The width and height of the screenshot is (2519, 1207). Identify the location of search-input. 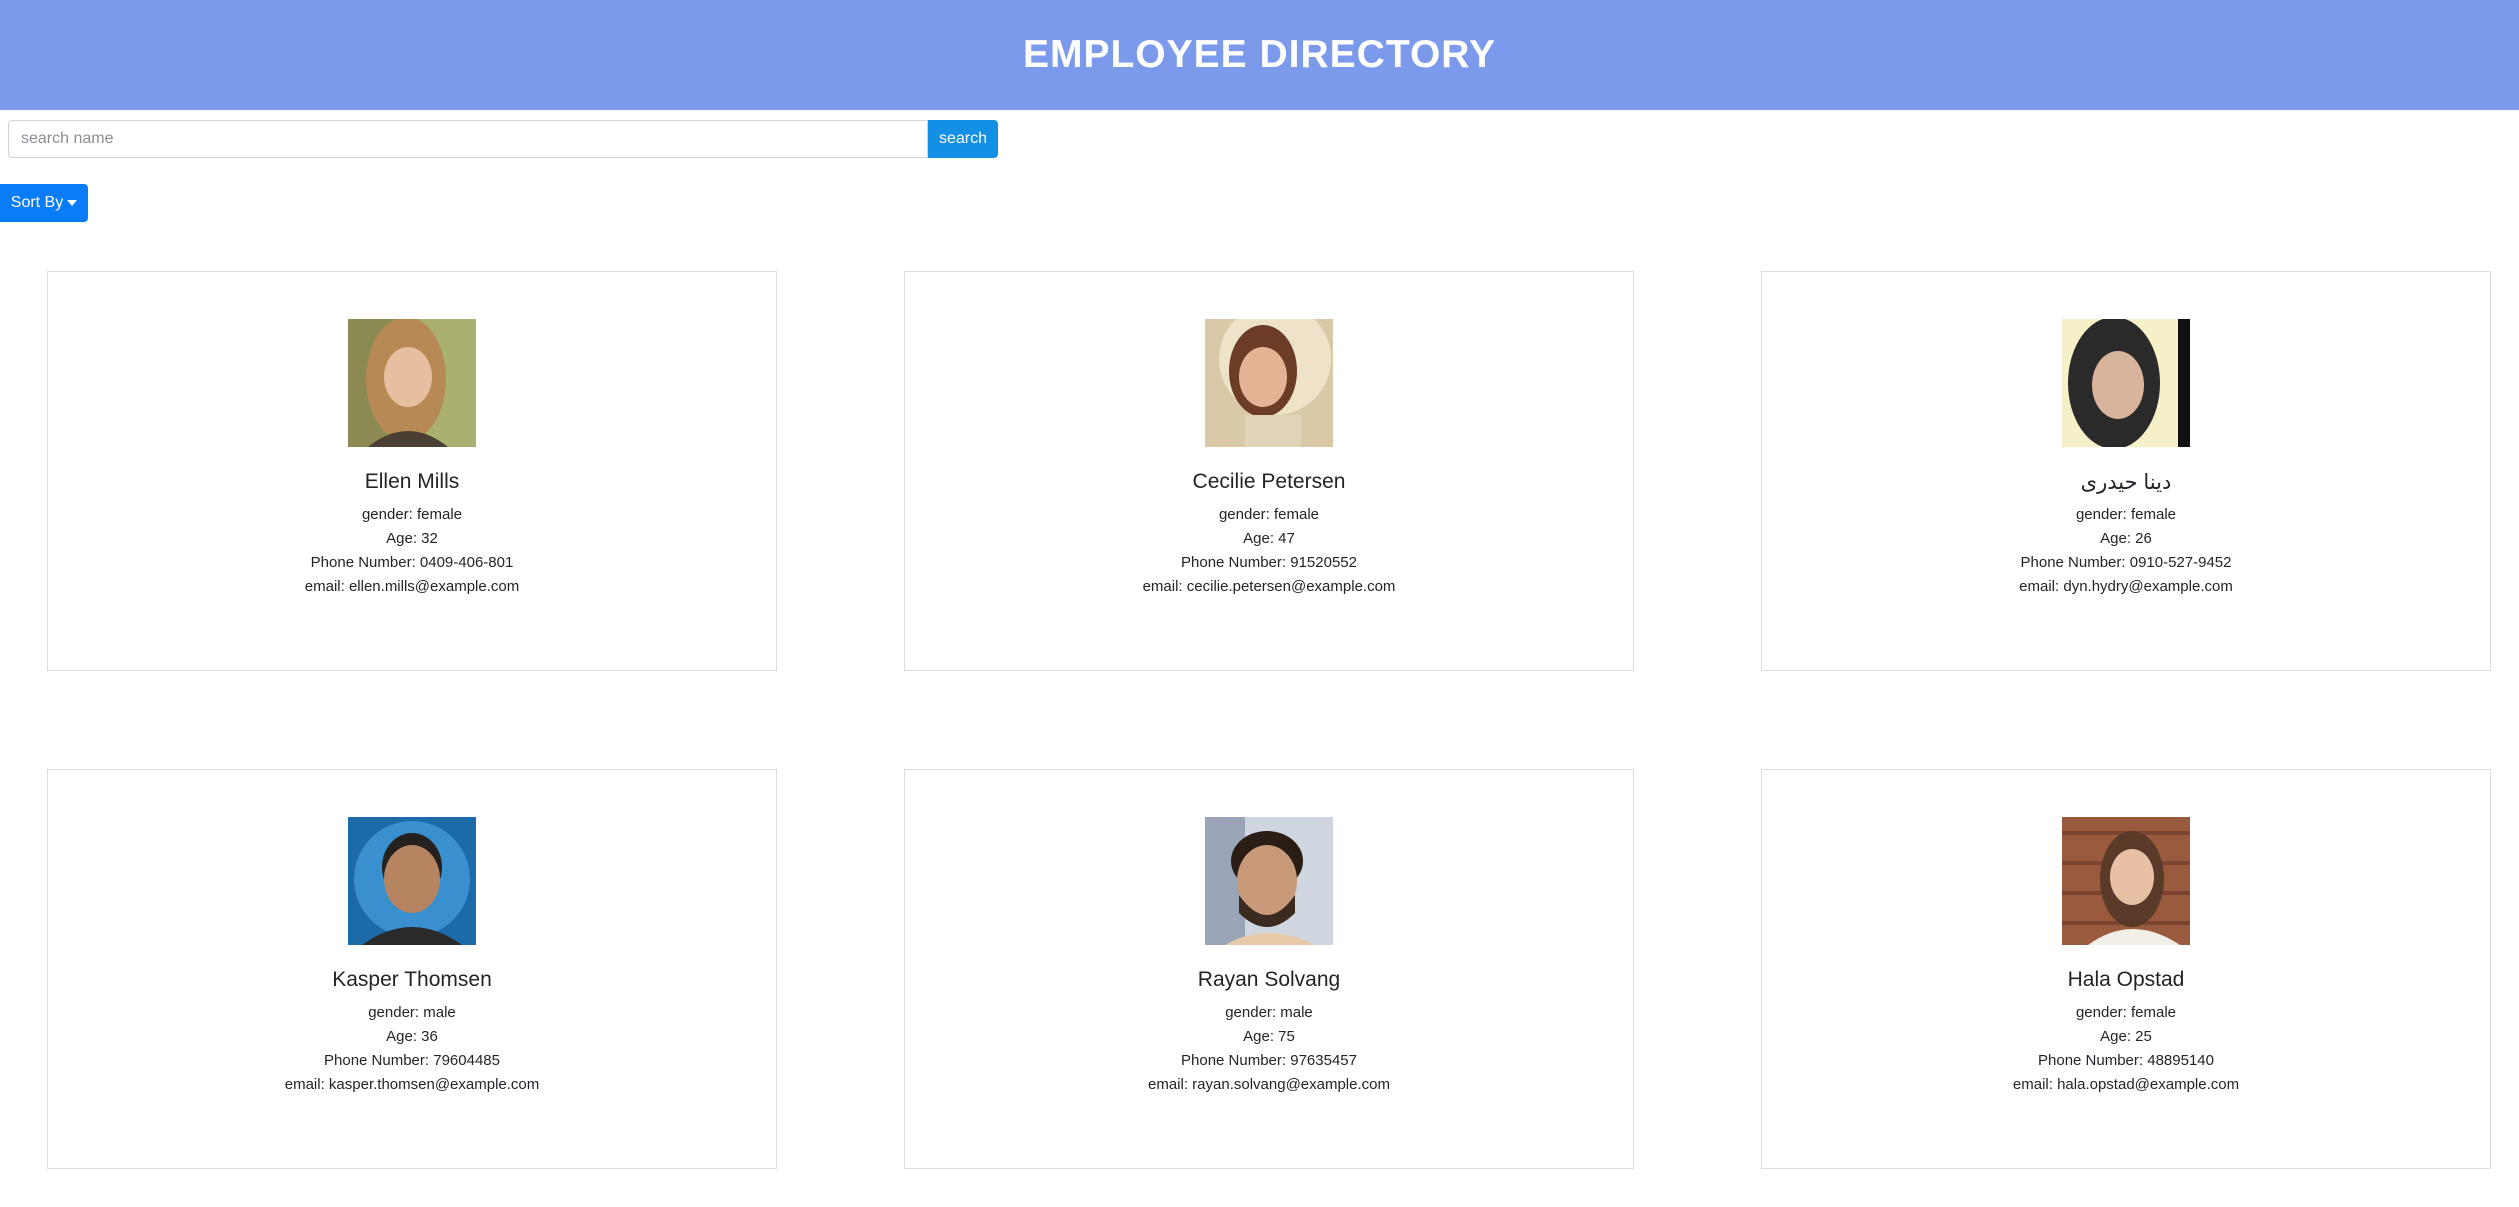
(468, 139).